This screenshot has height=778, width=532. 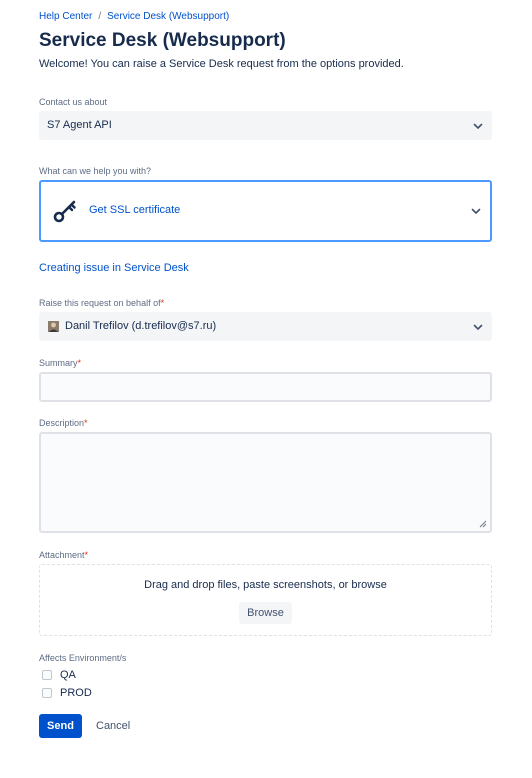 I want to click on description-label: Description*, so click(x=63, y=423).